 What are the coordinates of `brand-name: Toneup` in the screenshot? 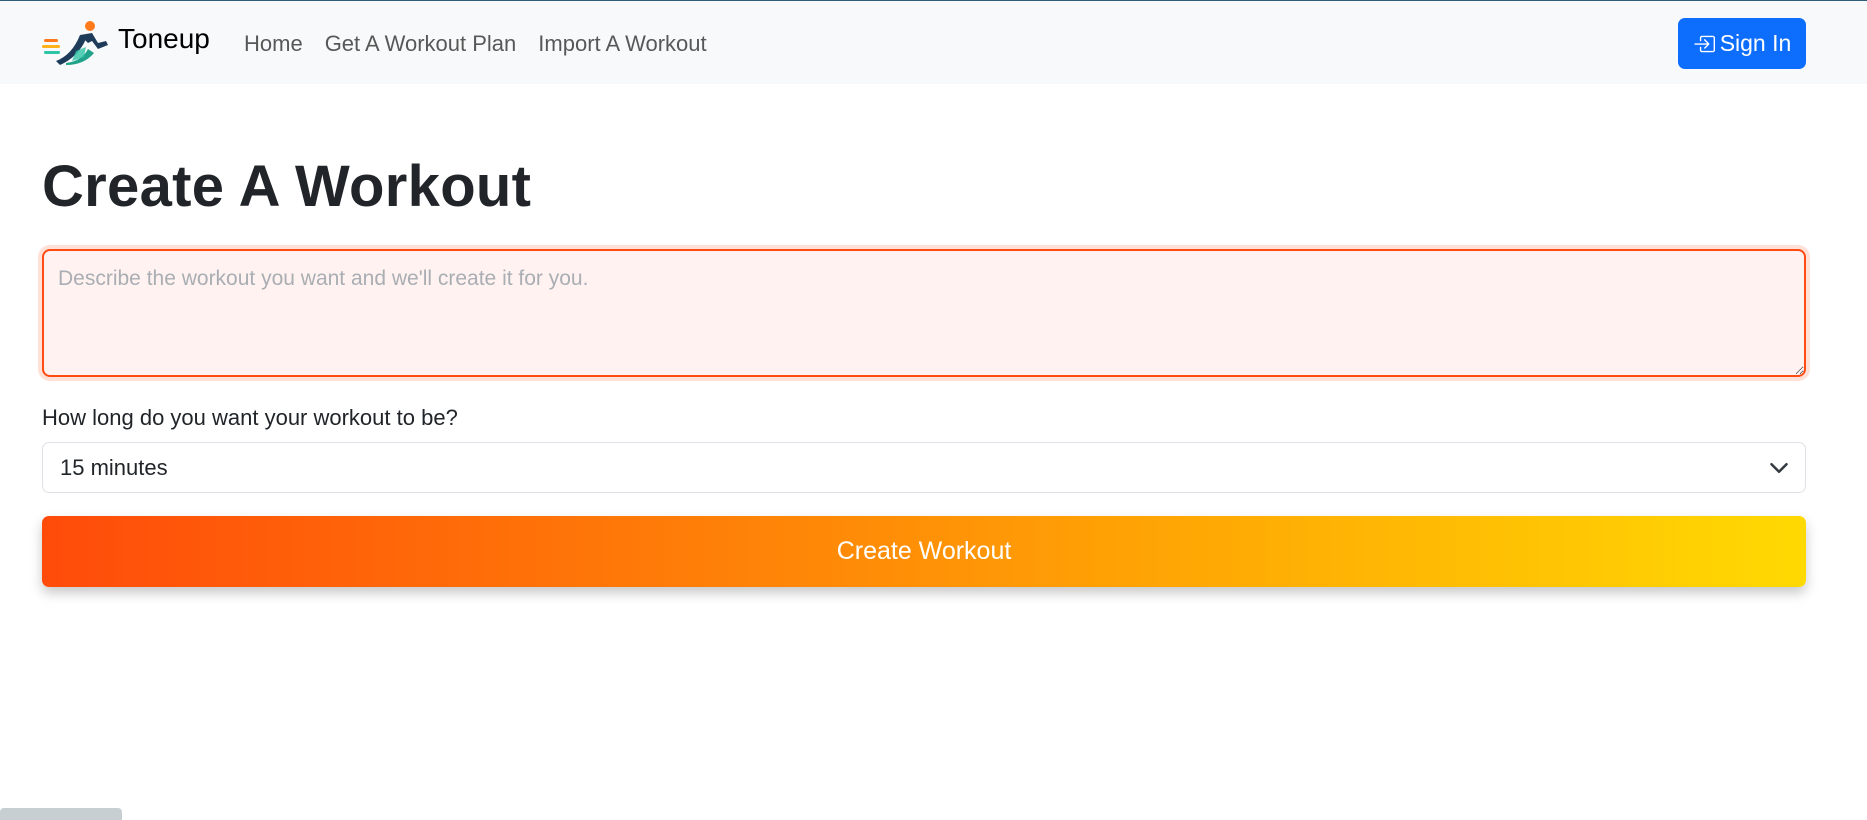 It's located at (164, 38).